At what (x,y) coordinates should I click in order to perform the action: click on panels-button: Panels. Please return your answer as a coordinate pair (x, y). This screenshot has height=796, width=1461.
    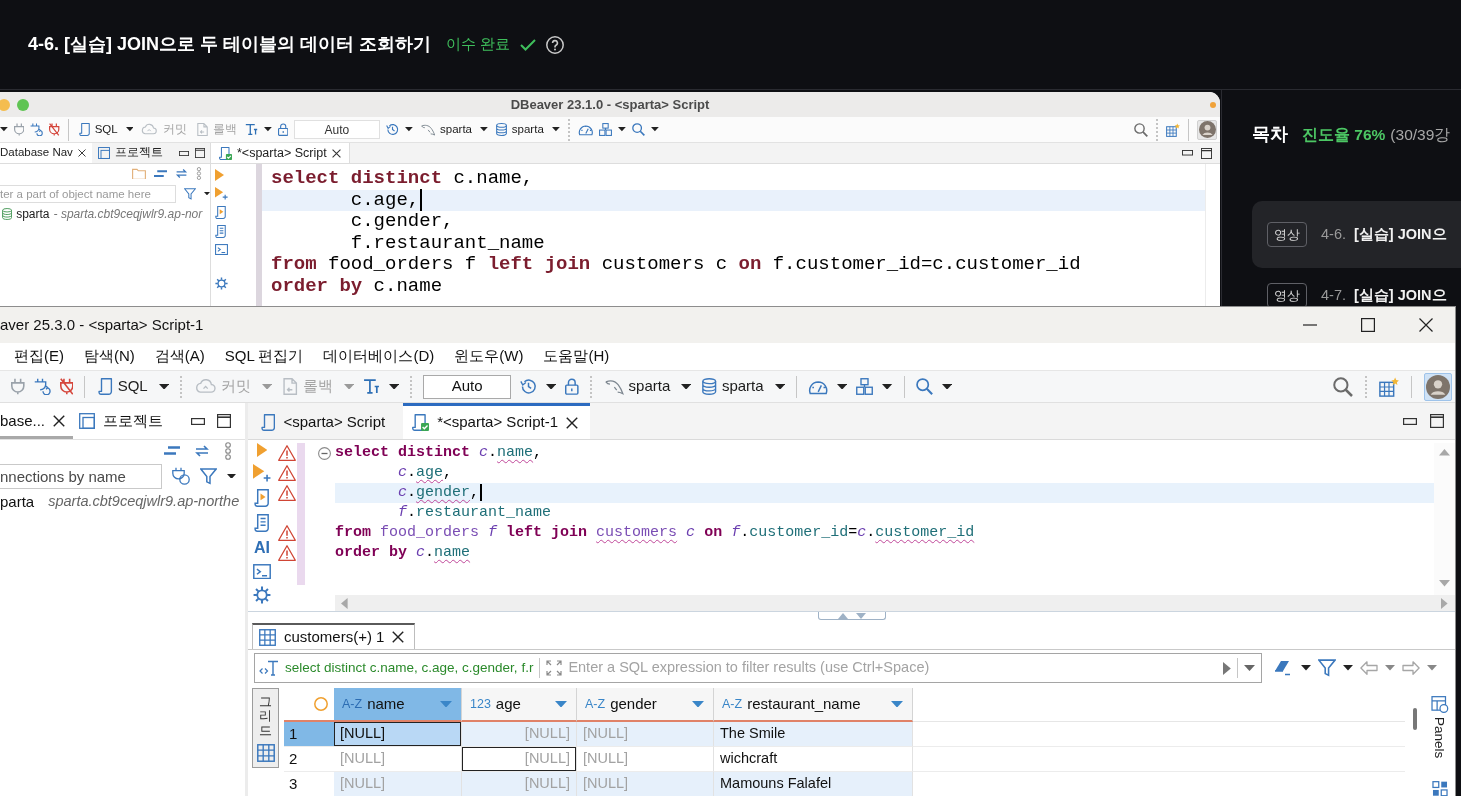
    Looking at the image, I should click on (1439, 738).